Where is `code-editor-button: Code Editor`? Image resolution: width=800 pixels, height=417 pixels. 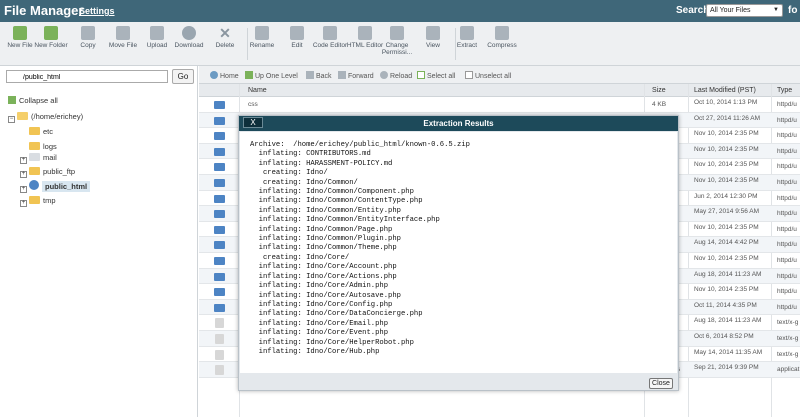 code-editor-button: Code Editor is located at coordinates (330, 37).